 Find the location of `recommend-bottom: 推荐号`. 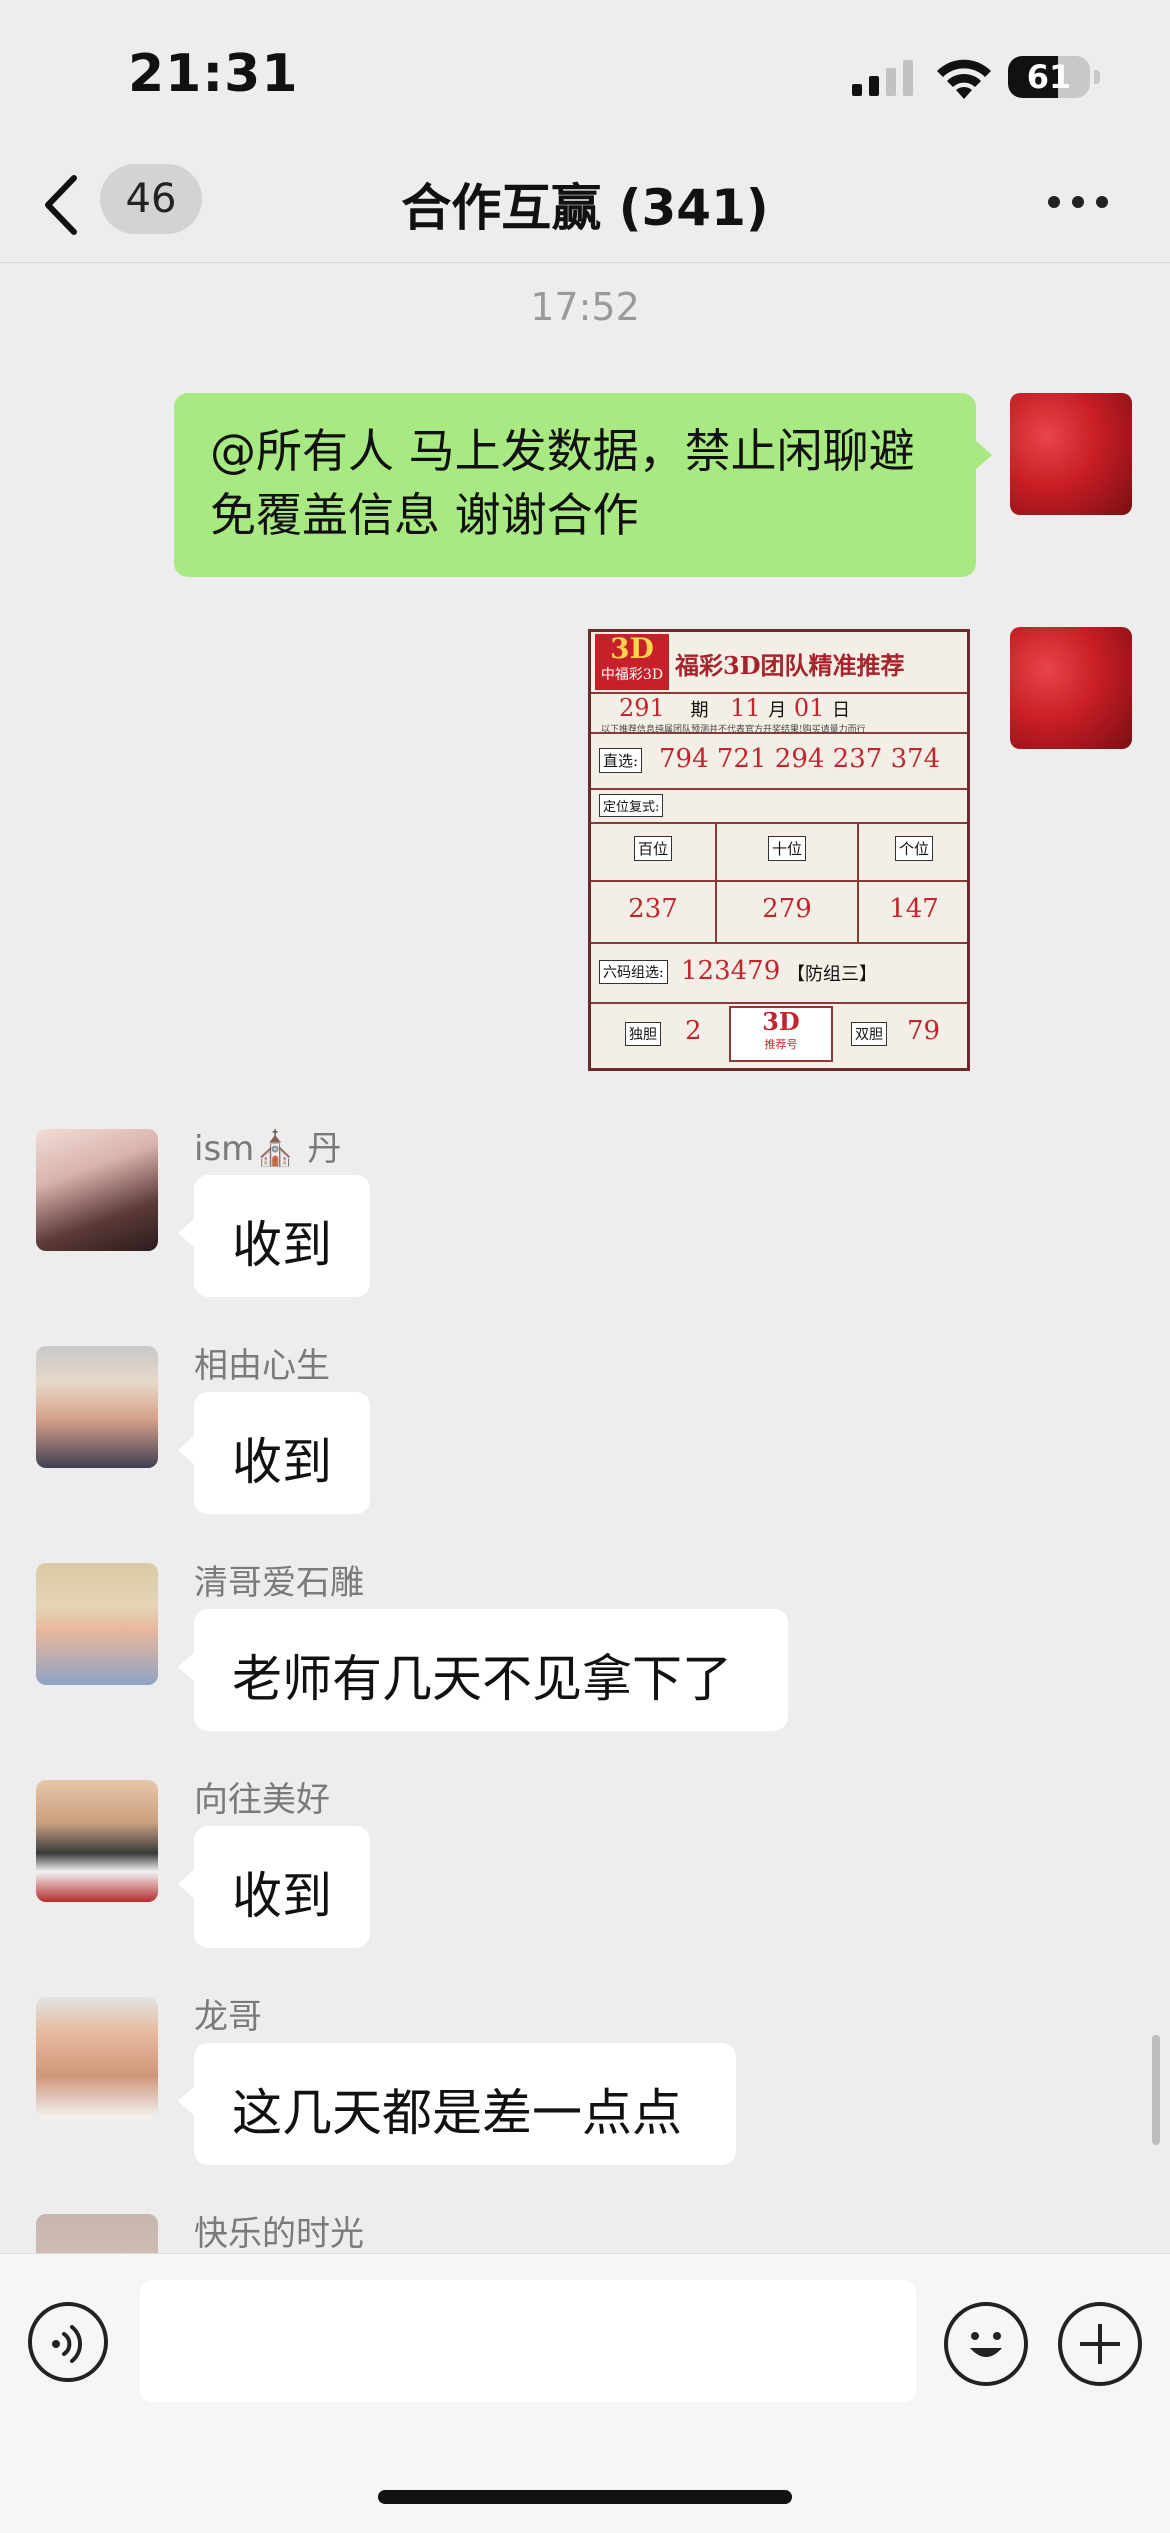

recommend-bottom: 推荐号 is located at coordinates (781, 1044).